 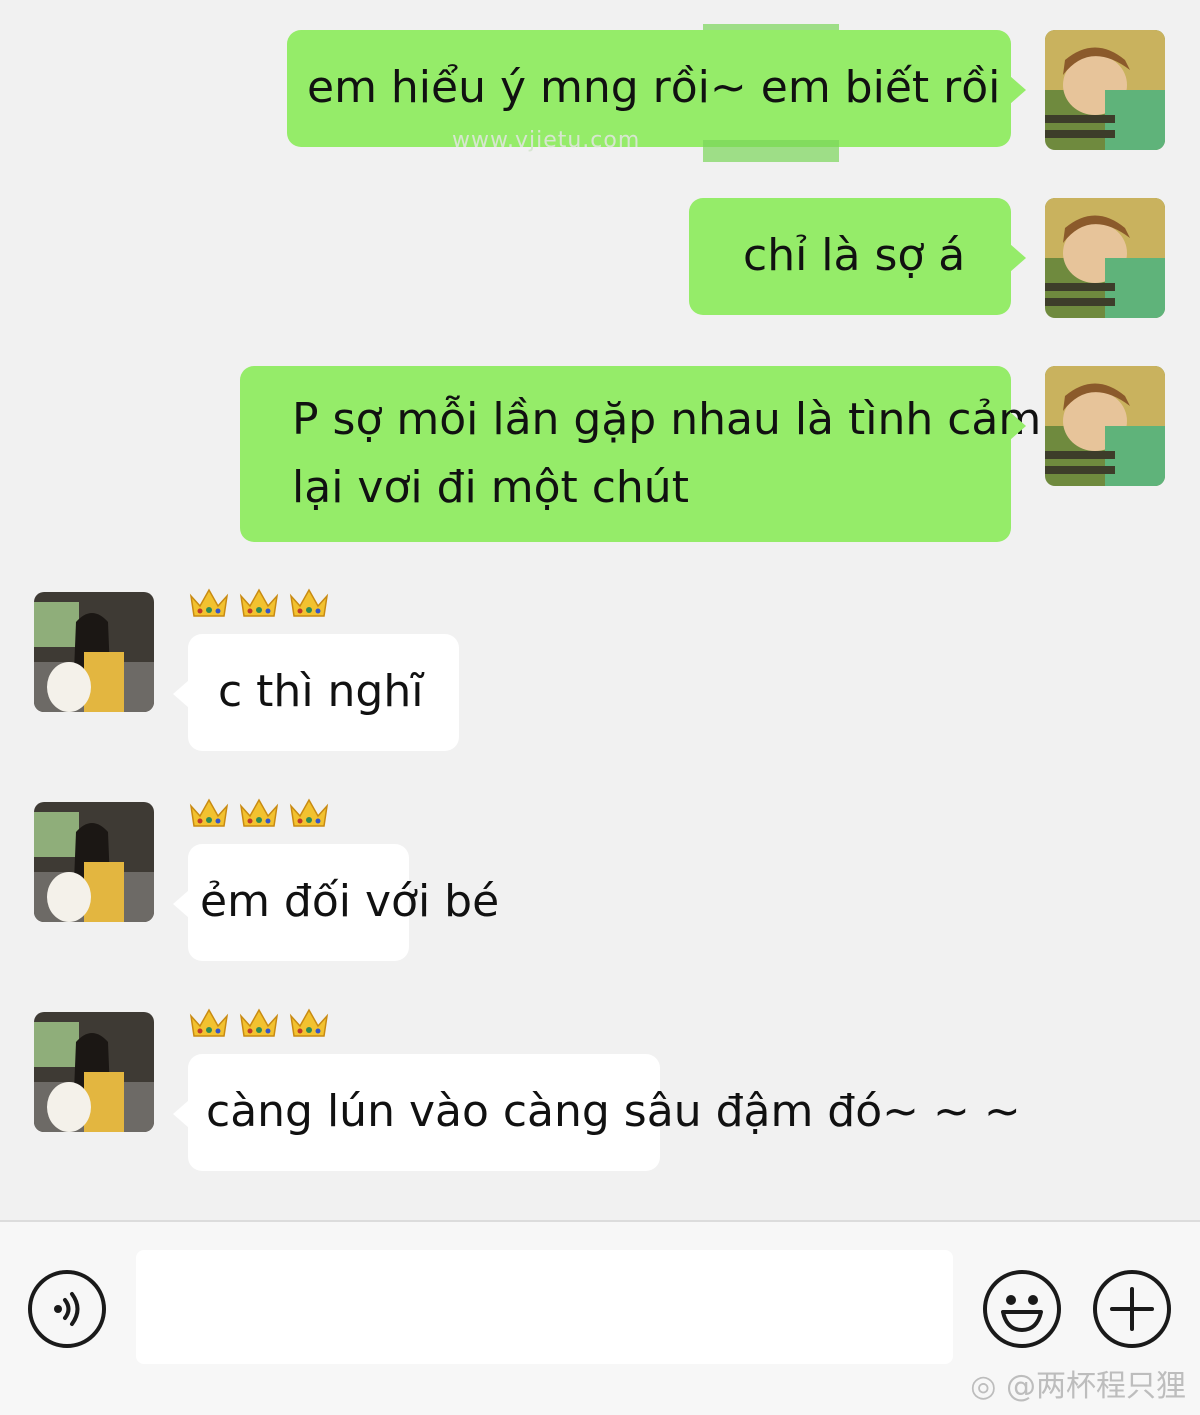 I want to click on credit-watermark: ◎ @两杯程只狸, so click(x=1078, y=1383).